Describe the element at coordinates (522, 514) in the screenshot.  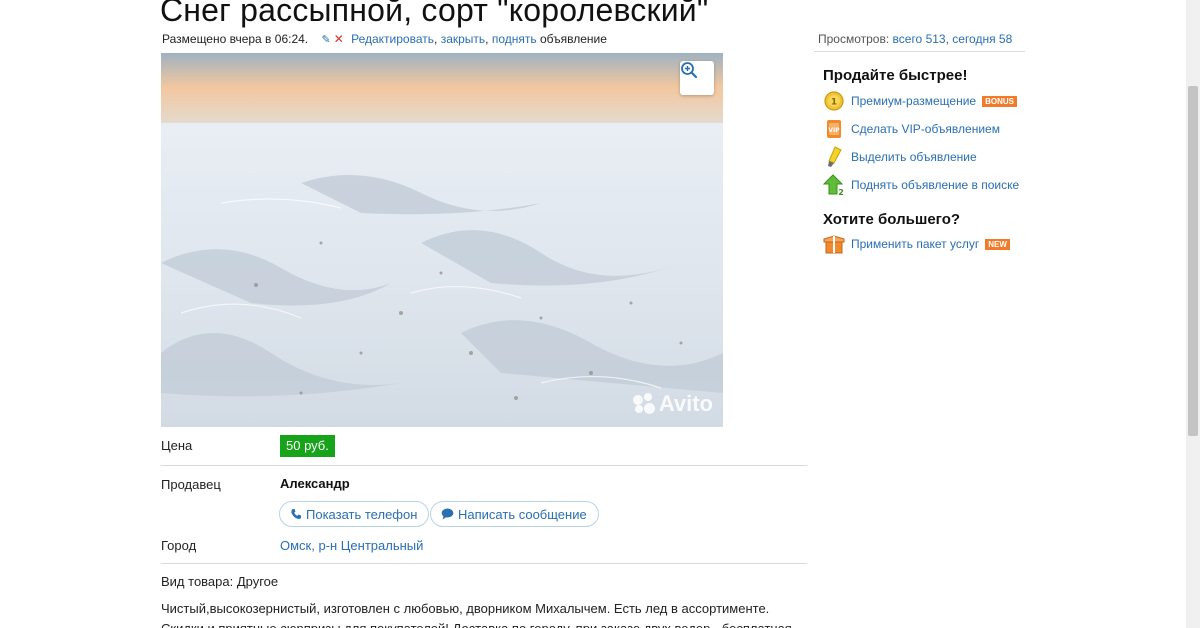
I see `write-message-label: Написать сообщение` at that location.